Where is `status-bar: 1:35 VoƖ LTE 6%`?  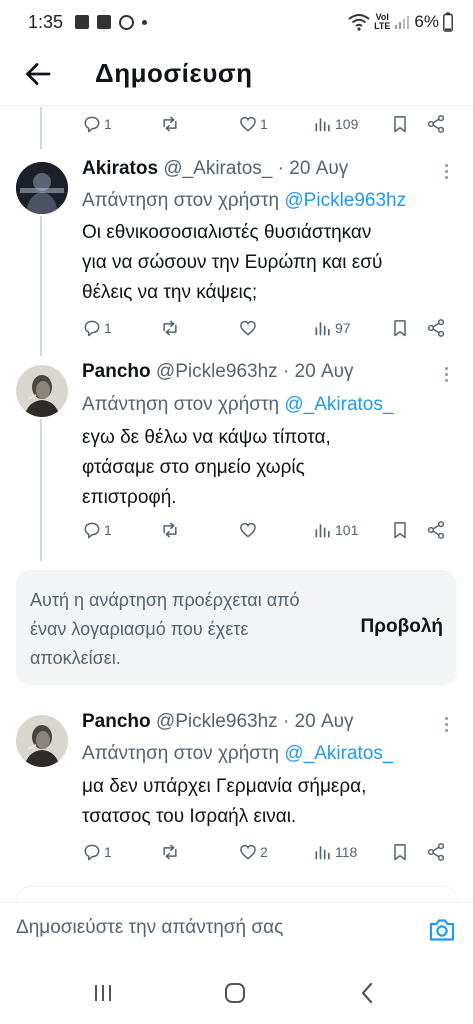 status-bar: 1:35 VoƖ LTE 6% is located at coordinates (236, 22).